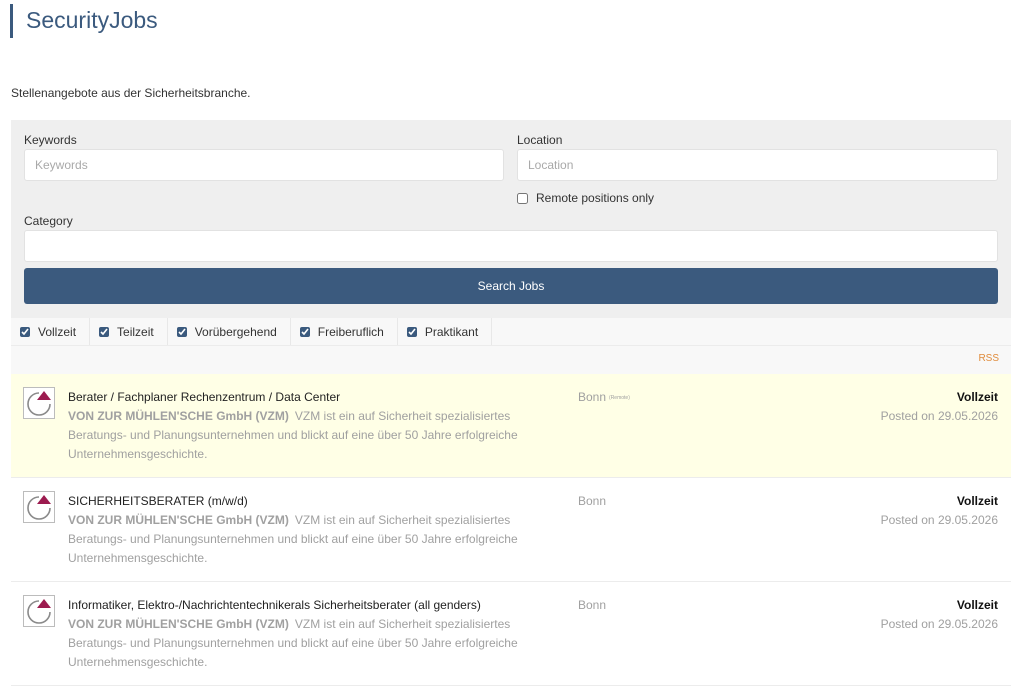  What do you see at coordinates (511, 286) in the screenshot?
I see `search-jobs-button: Search Jobs` at bounding box center [511, 286].